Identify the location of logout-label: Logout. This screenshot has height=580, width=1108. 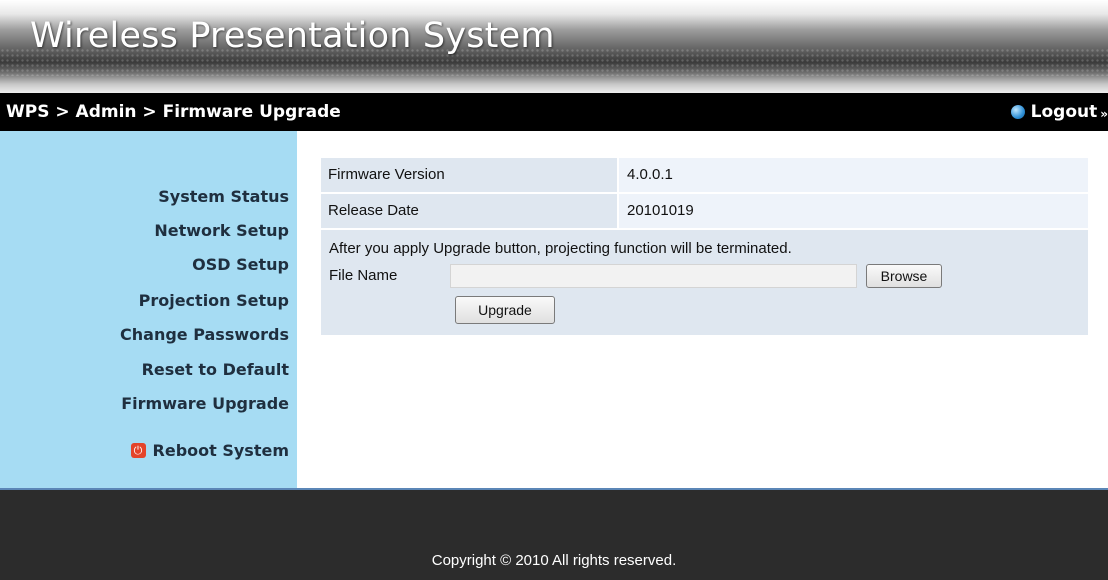
(1064, 112).